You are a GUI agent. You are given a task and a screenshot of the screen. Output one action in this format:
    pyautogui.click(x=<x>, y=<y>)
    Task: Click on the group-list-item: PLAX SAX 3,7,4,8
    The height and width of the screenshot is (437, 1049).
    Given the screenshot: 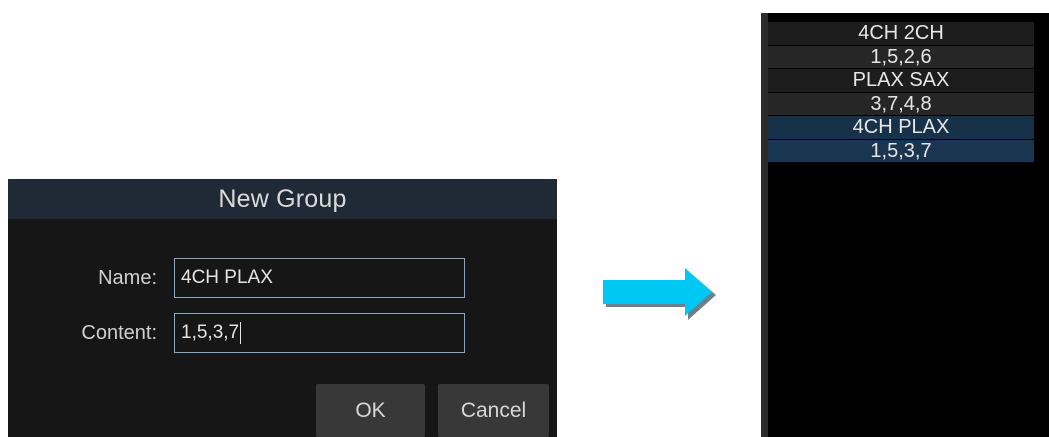 What is the action you would take?
    pyautogui.click(x=901, y=91)
    